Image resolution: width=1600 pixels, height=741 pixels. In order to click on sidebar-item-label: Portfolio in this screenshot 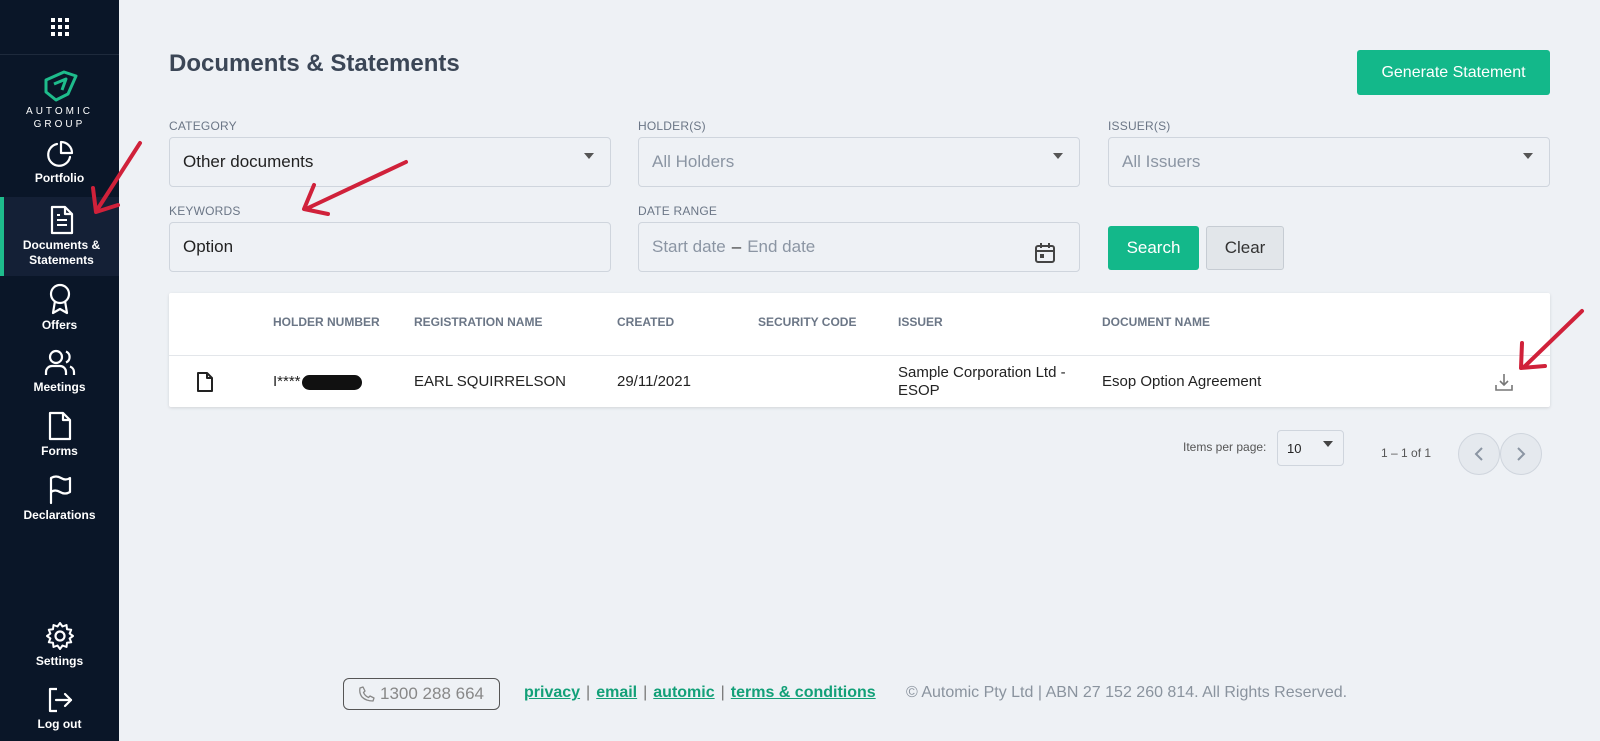, I will do `click(59, 178)`.